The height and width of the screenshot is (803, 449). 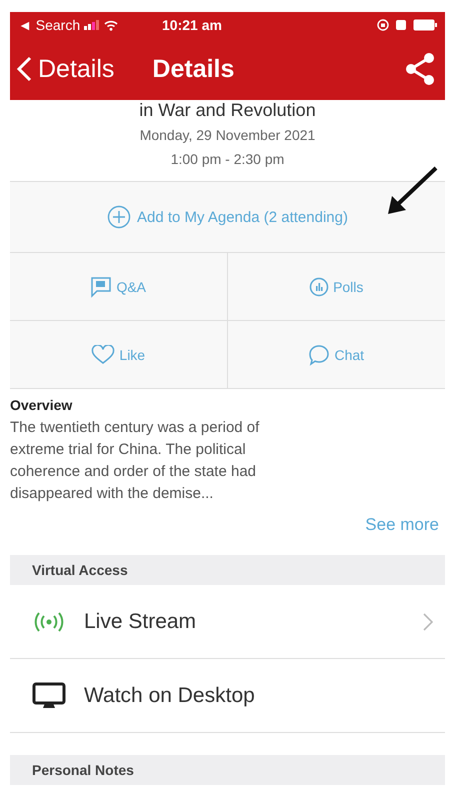 I want to click on monitor-icon, so click(x=49, y=696).